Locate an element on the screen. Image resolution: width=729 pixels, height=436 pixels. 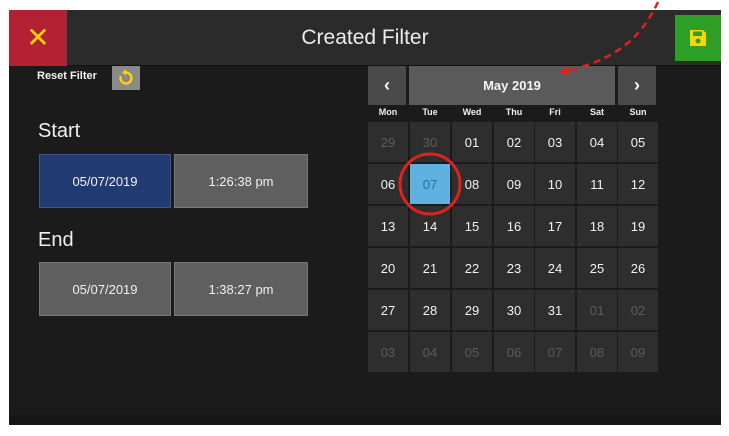
calendar-day: 13 is located at coordinates (388, 226).